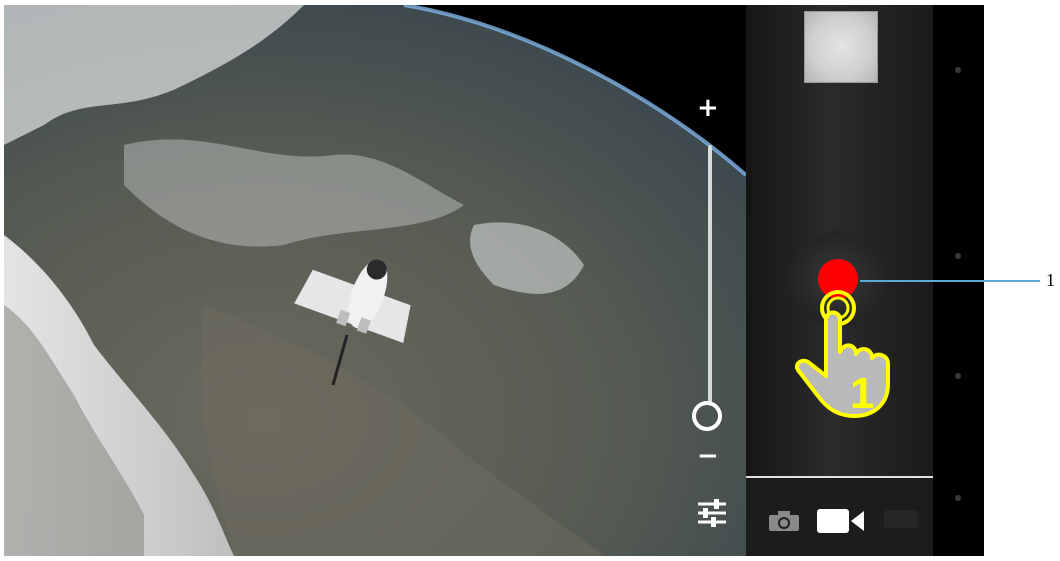  I want to click on zoom-slider-track, so click(710, 274).